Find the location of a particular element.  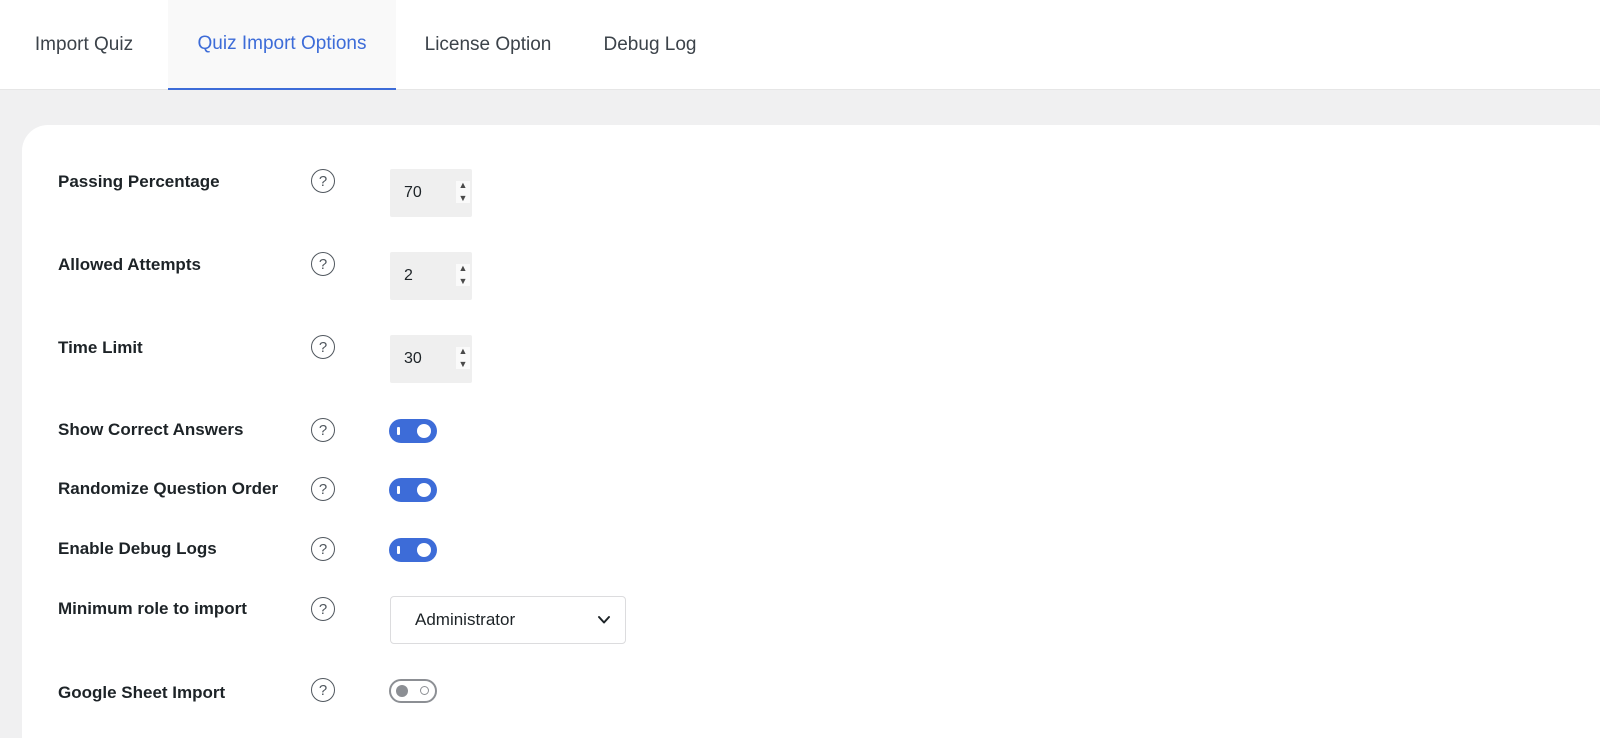

tab-label: License Option is located at coordinates (488, 44).